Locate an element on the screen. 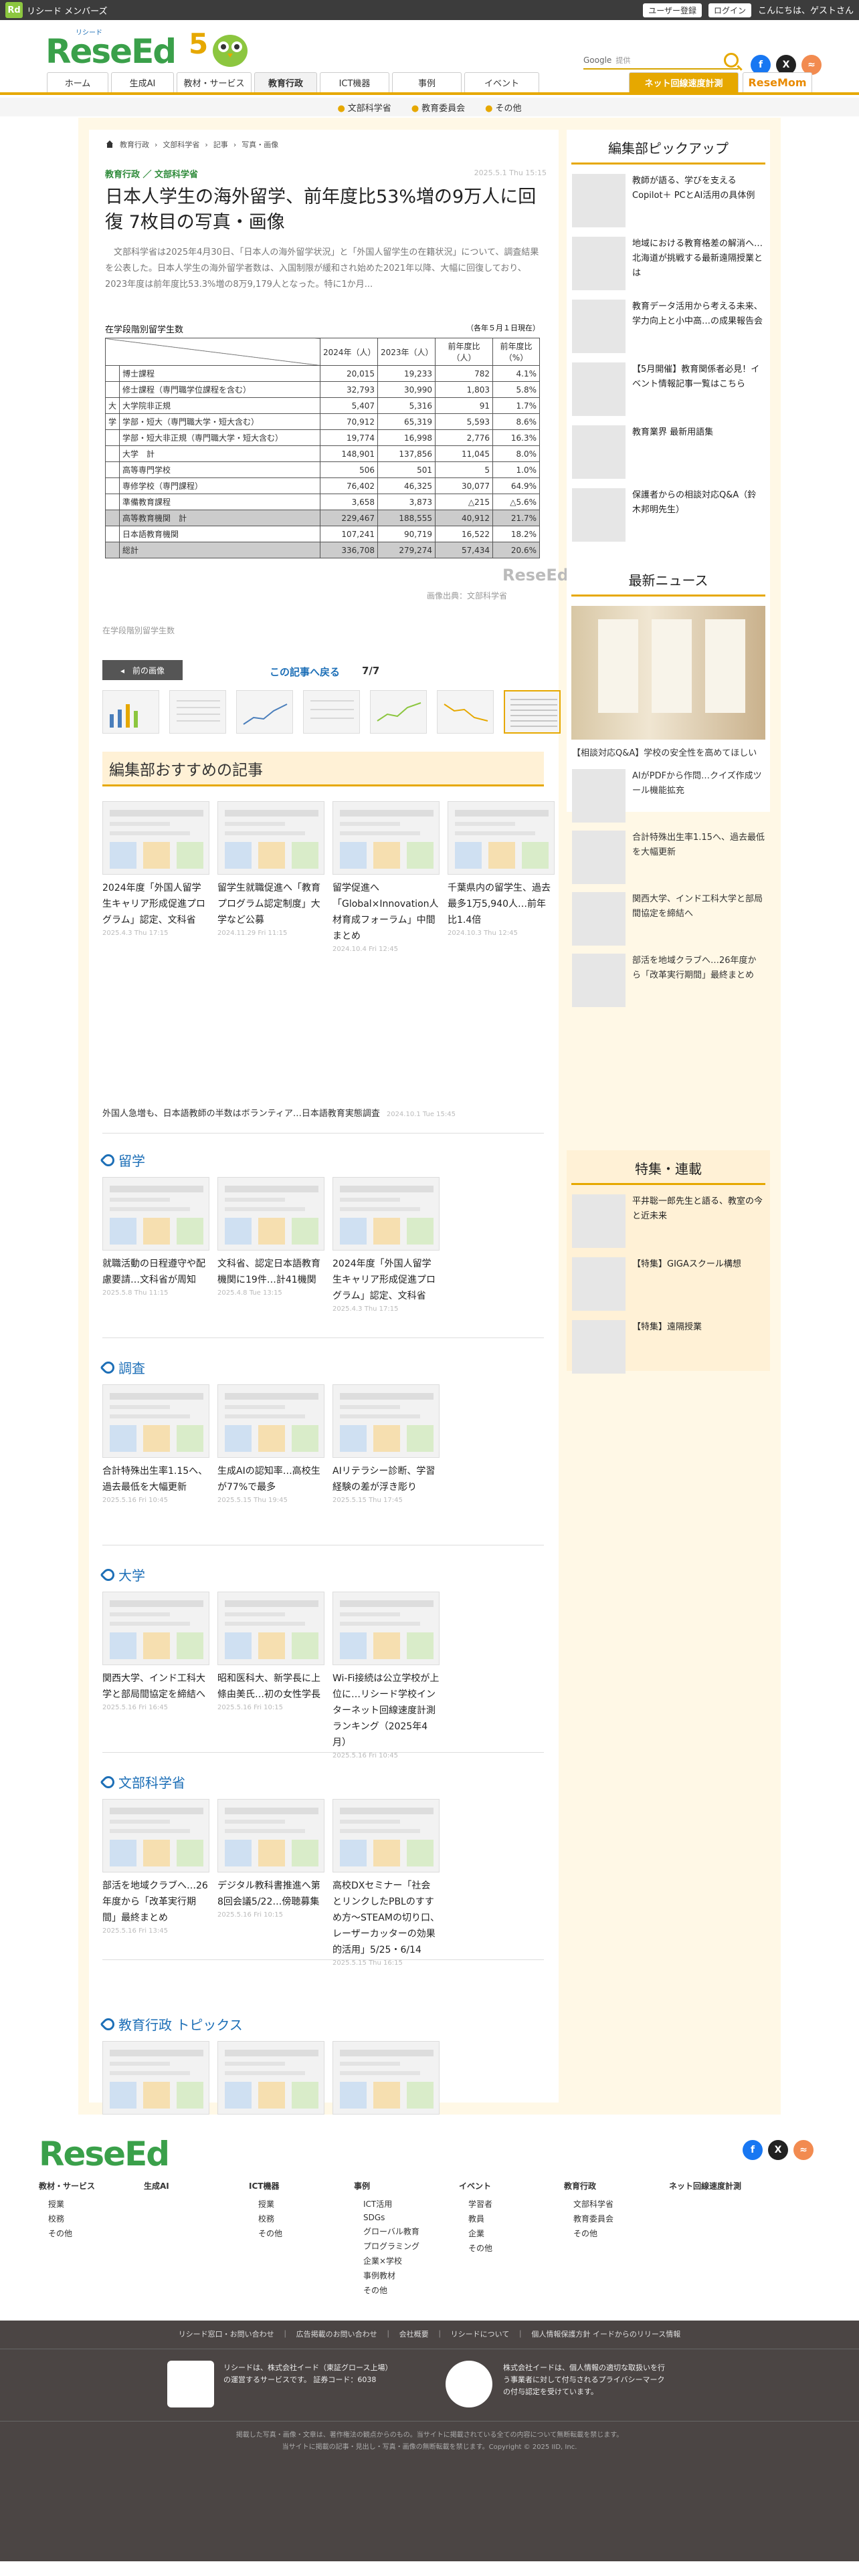 The width and height of the screenshot is (859, 2576). sidebar-item: 教育業界 最新用語集 is located at coordinates (668, 452).